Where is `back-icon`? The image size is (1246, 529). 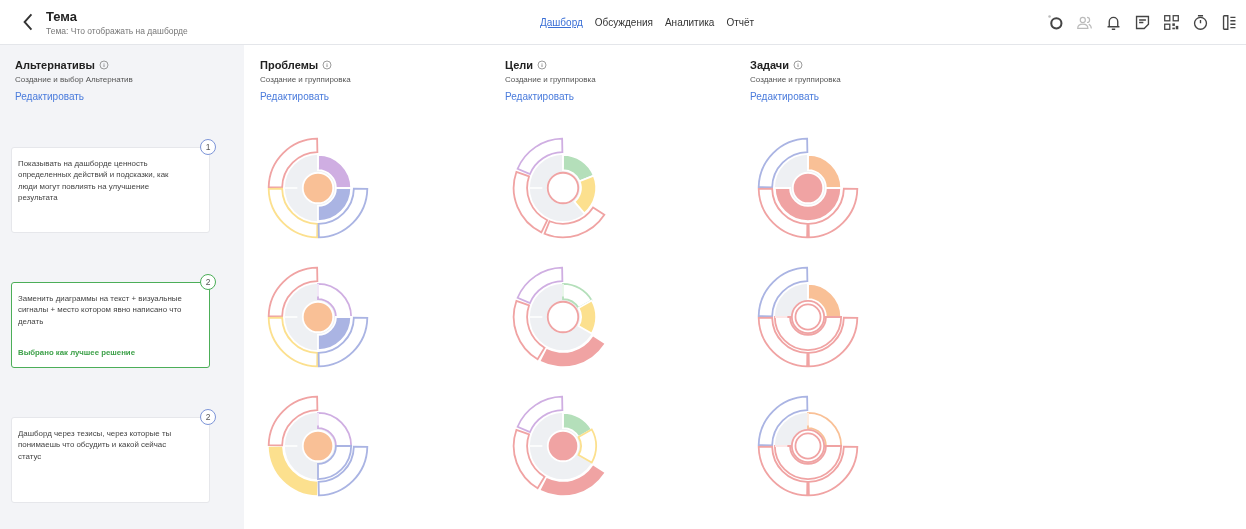 back-icon is located at coordinates (28, 22).